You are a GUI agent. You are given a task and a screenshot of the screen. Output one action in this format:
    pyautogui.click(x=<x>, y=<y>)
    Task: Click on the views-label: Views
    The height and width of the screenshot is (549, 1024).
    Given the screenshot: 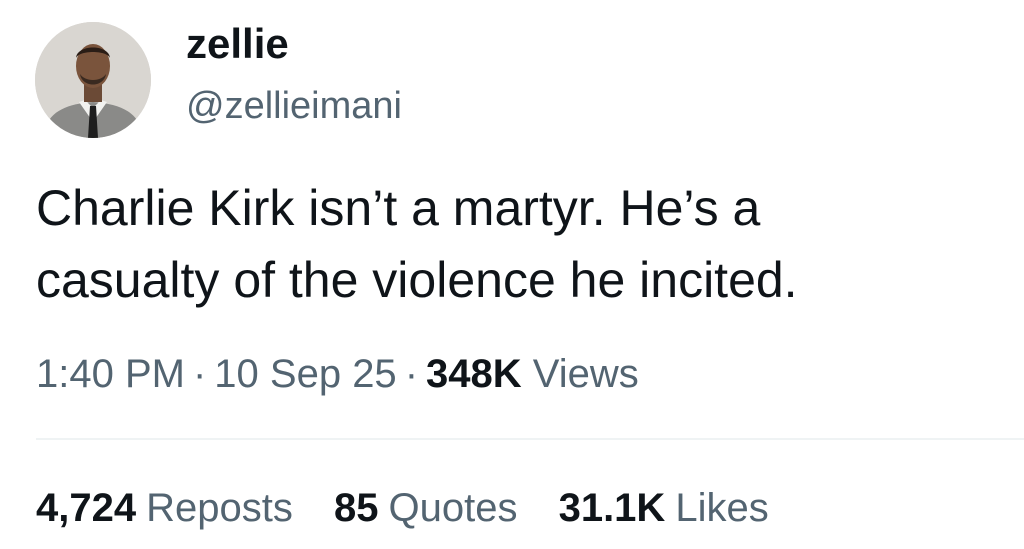 What is the action you would take?
    pyautogui.click(x=585, y=374)
    